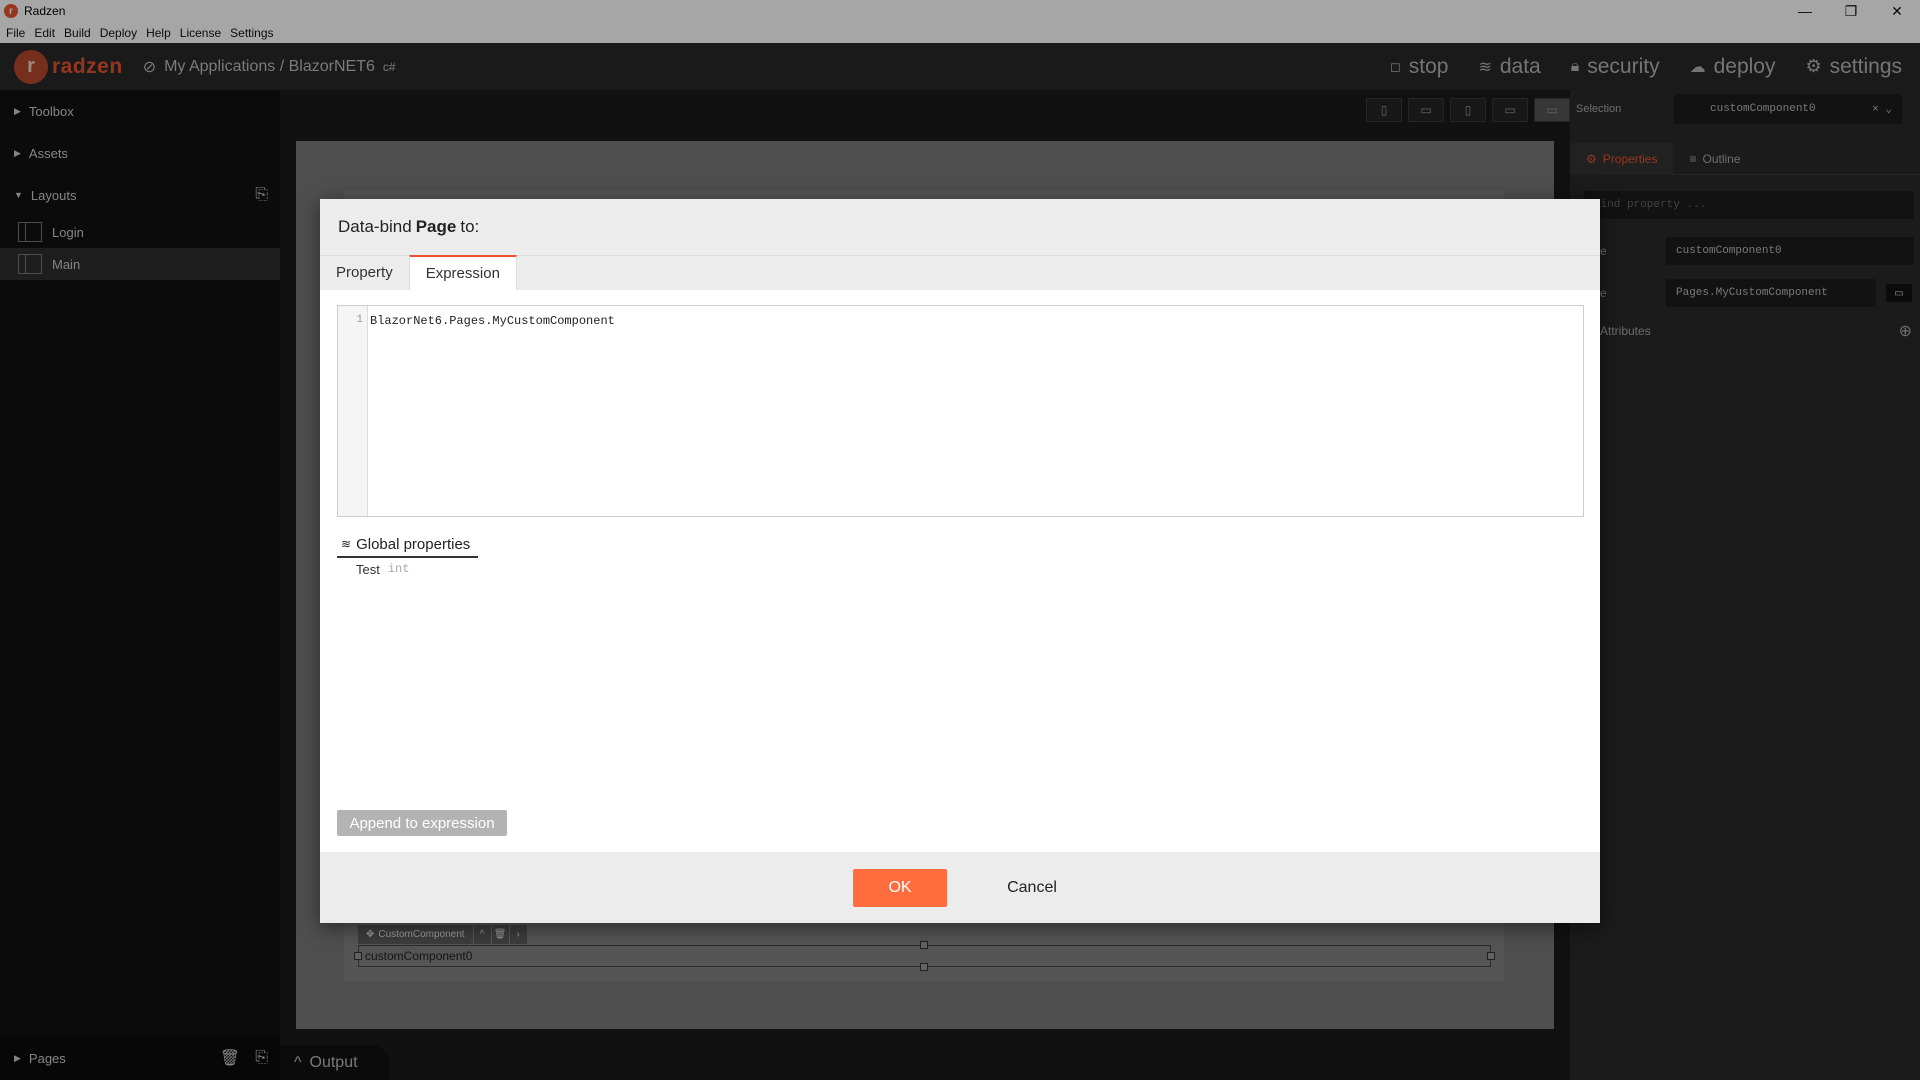 The image size is (1920, 1080). Describe the element at coordinates (960, 227) in the screenshot. I see `dialog-title: Data-bind Page to:` at that location.